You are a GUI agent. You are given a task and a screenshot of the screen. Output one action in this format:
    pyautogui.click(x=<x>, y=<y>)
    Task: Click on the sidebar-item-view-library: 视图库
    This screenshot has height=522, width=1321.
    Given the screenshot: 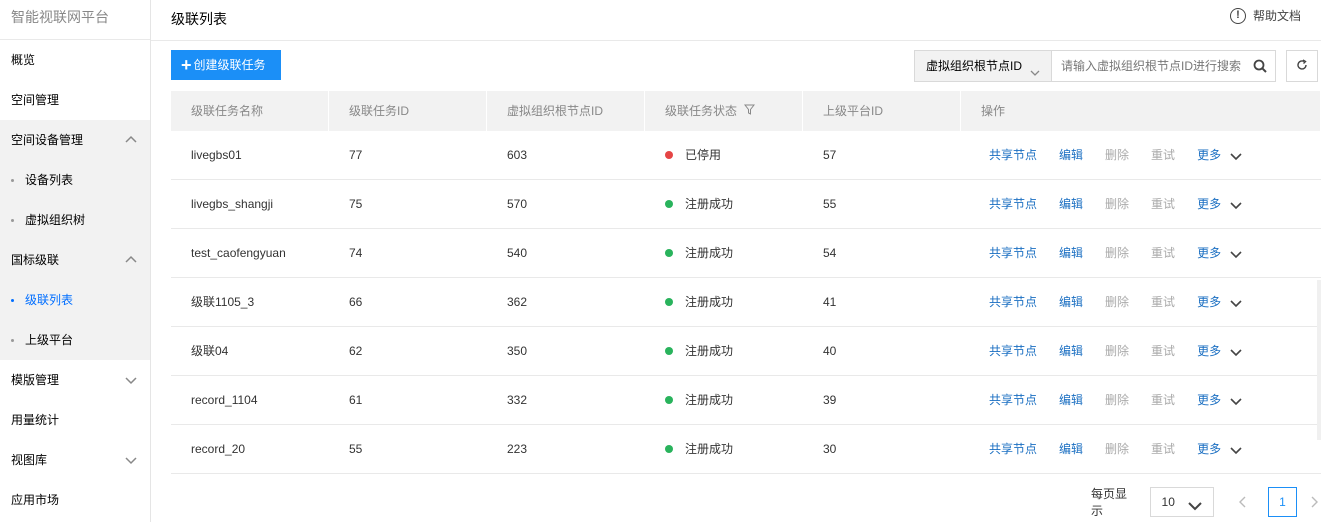 What is the action you would take?
    pyautogui.click(x=75, y=460)
    